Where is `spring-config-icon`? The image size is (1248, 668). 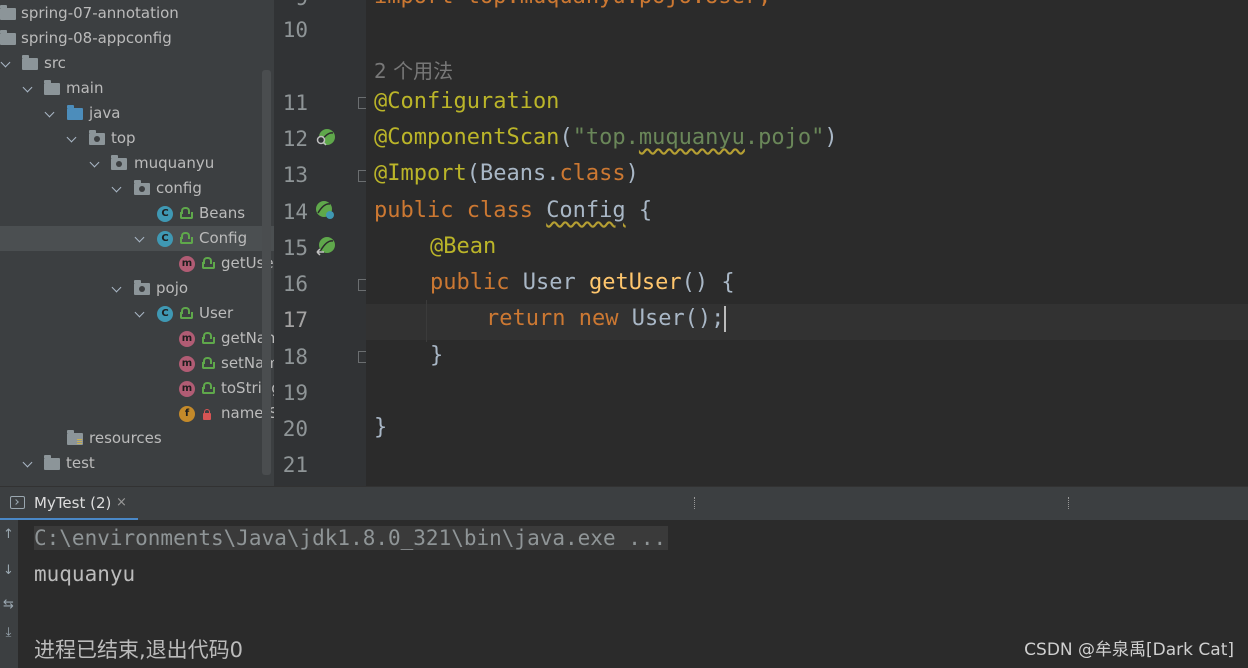
spring-config-icon is located at coordinates (325, 210).